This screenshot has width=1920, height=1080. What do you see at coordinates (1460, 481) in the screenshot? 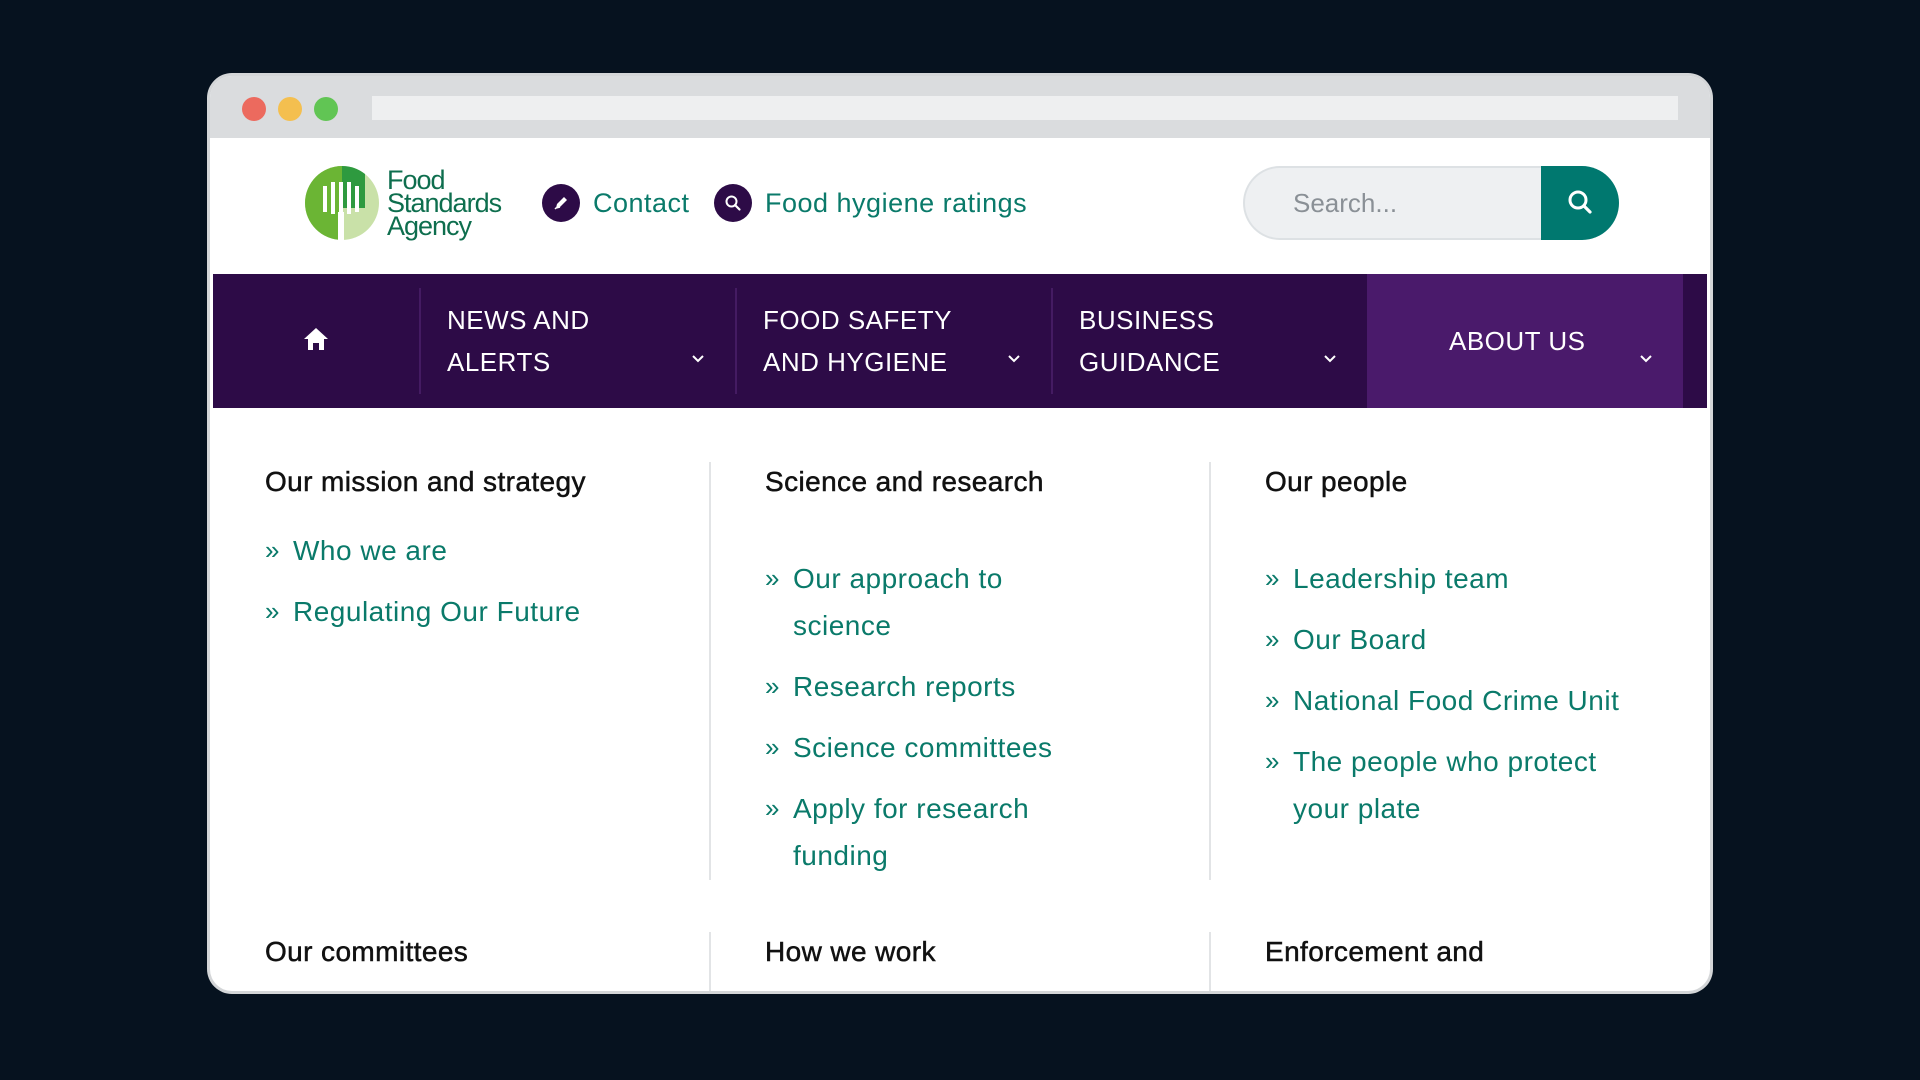
I see `column-heading: Our people` at bounding box center [1460, 481].